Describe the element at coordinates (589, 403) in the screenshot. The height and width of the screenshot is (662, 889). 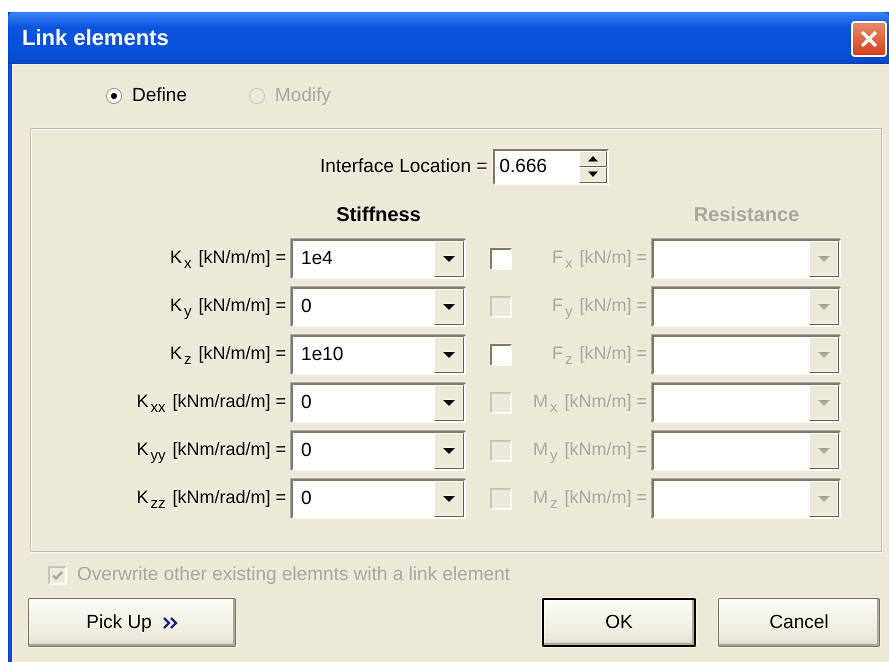
I see `resistance-label: M$_{x}$ [kNm/m] =` at that location.